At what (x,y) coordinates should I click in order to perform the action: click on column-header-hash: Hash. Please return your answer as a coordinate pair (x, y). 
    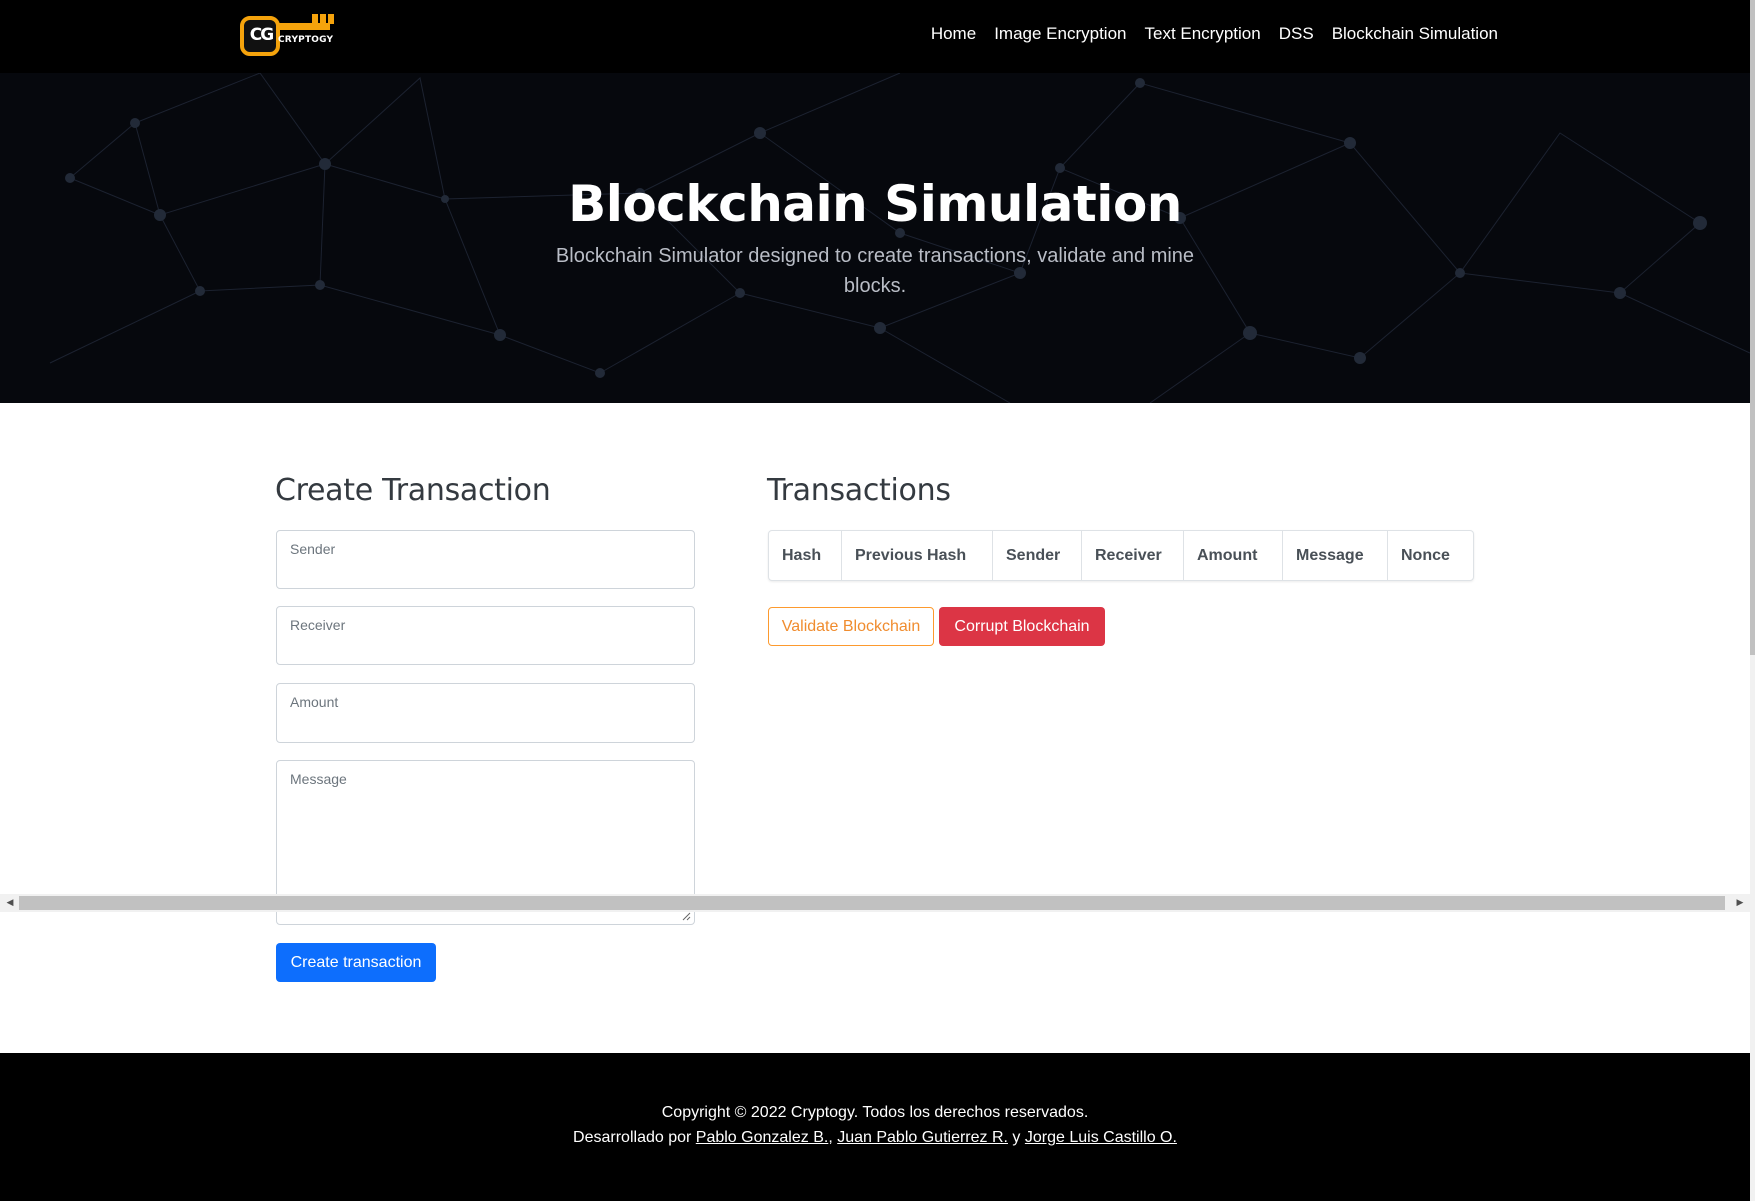
    Looking at the image, I should click on (805, 555).